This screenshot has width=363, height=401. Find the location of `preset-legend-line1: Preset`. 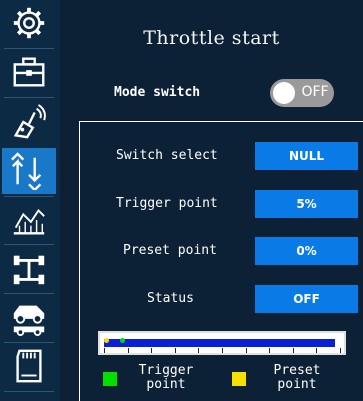

preset-legend-line1: Preset is located at coordinates (297, 370).